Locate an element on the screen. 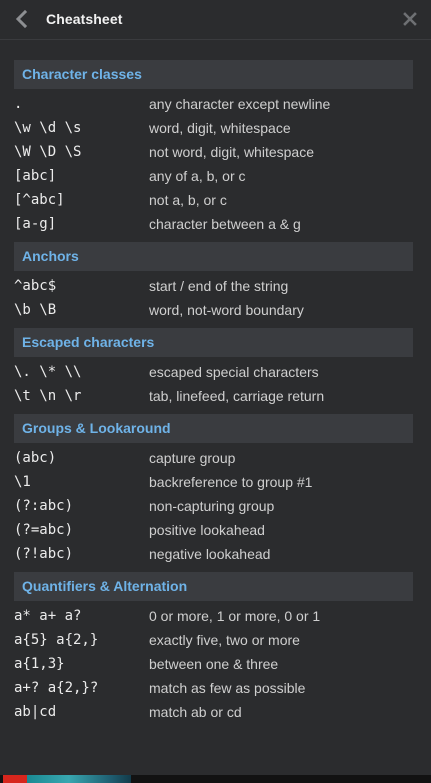 This screenshot has width=431, height=783. token-description: character between a & g is located at coordinates (225, 224).